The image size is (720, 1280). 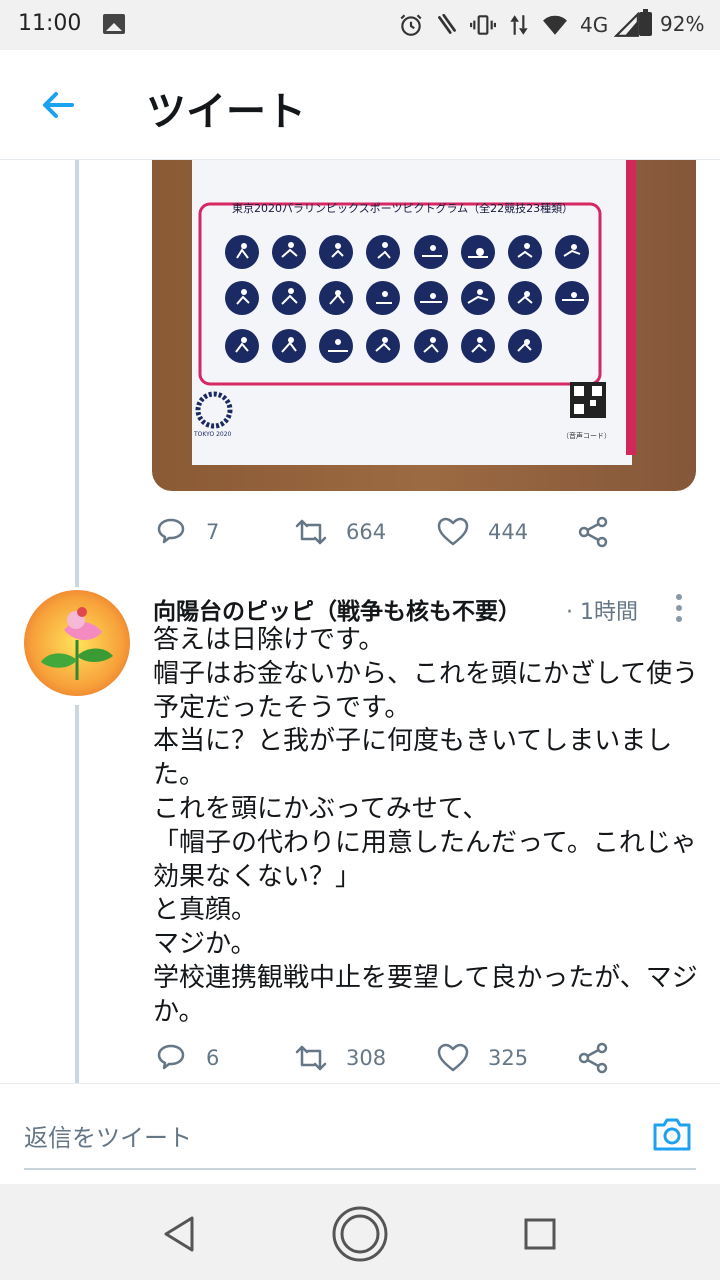 I want to click on tweet-text-line: か。, so click(x=179, y=1011).